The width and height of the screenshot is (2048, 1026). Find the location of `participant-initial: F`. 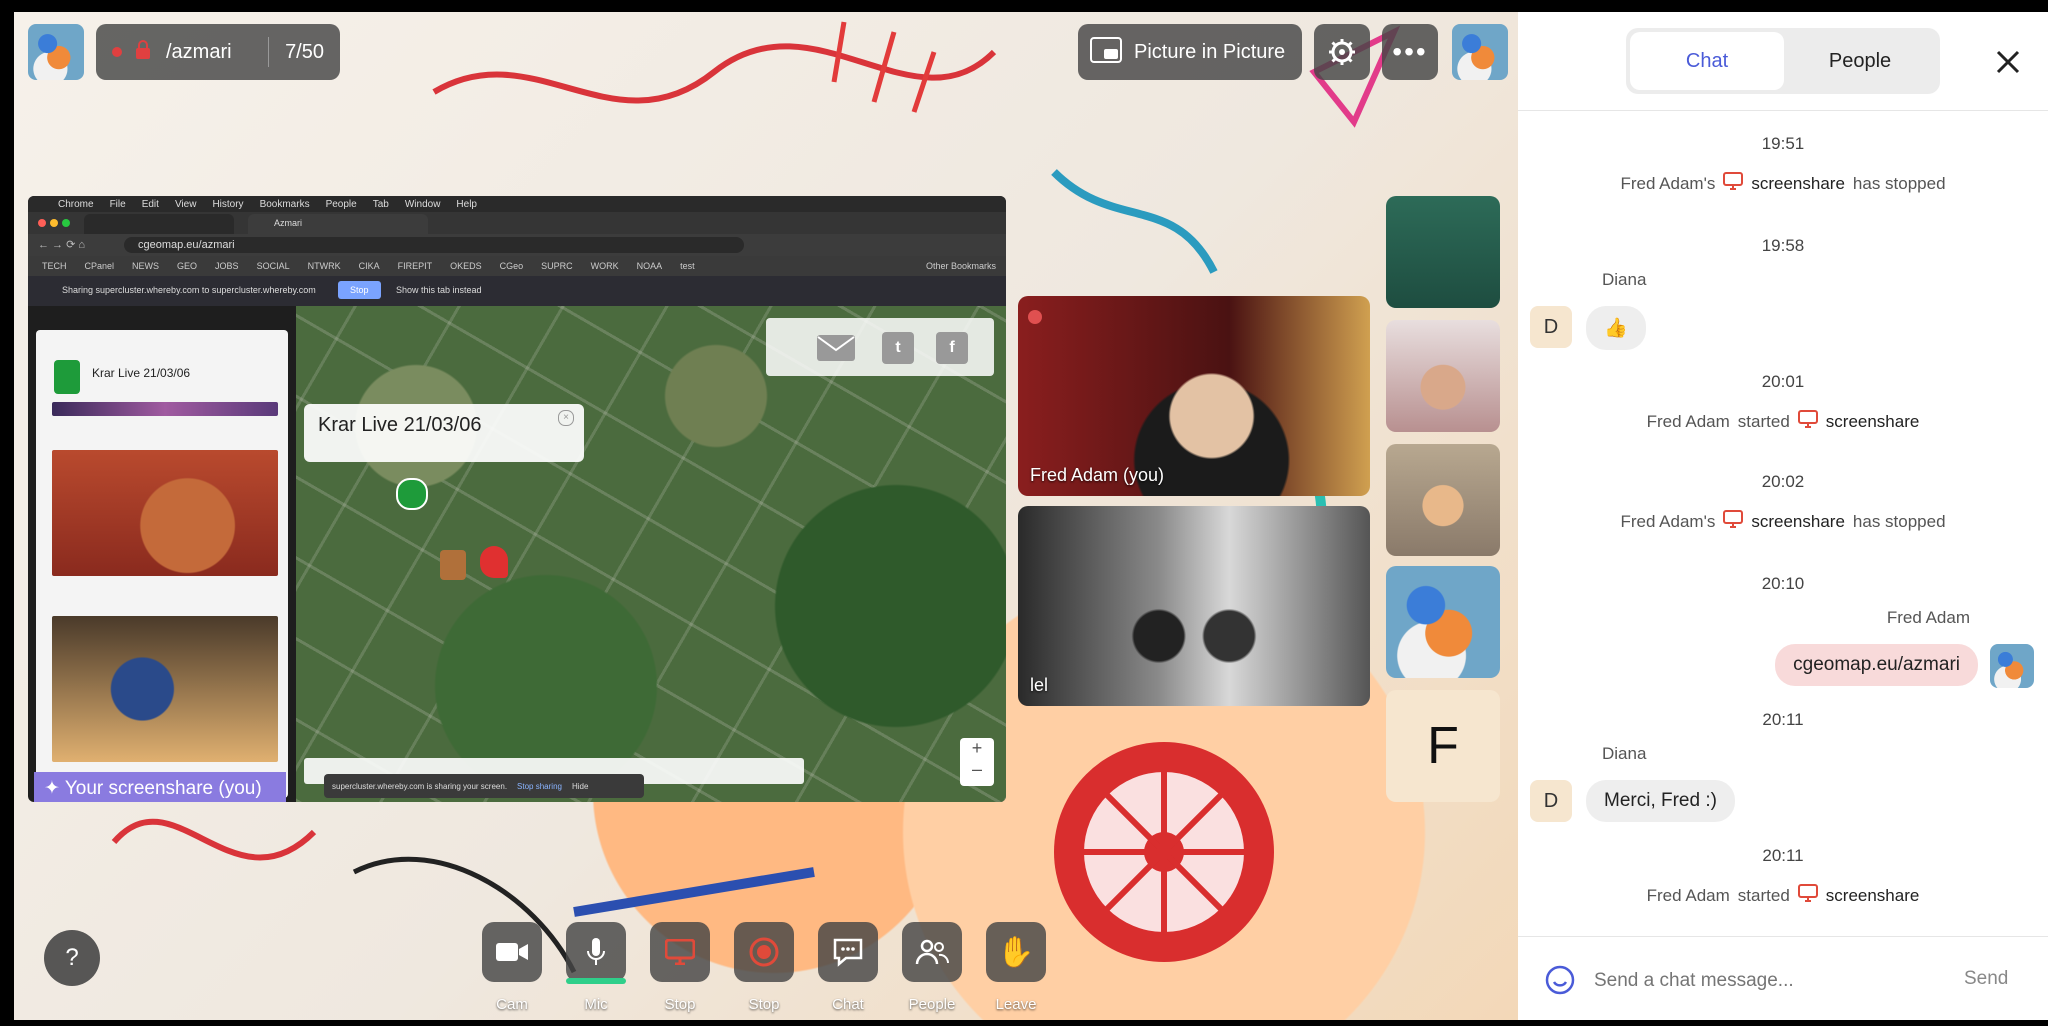

participant-initial: F is located at coordinates (1443, 746).